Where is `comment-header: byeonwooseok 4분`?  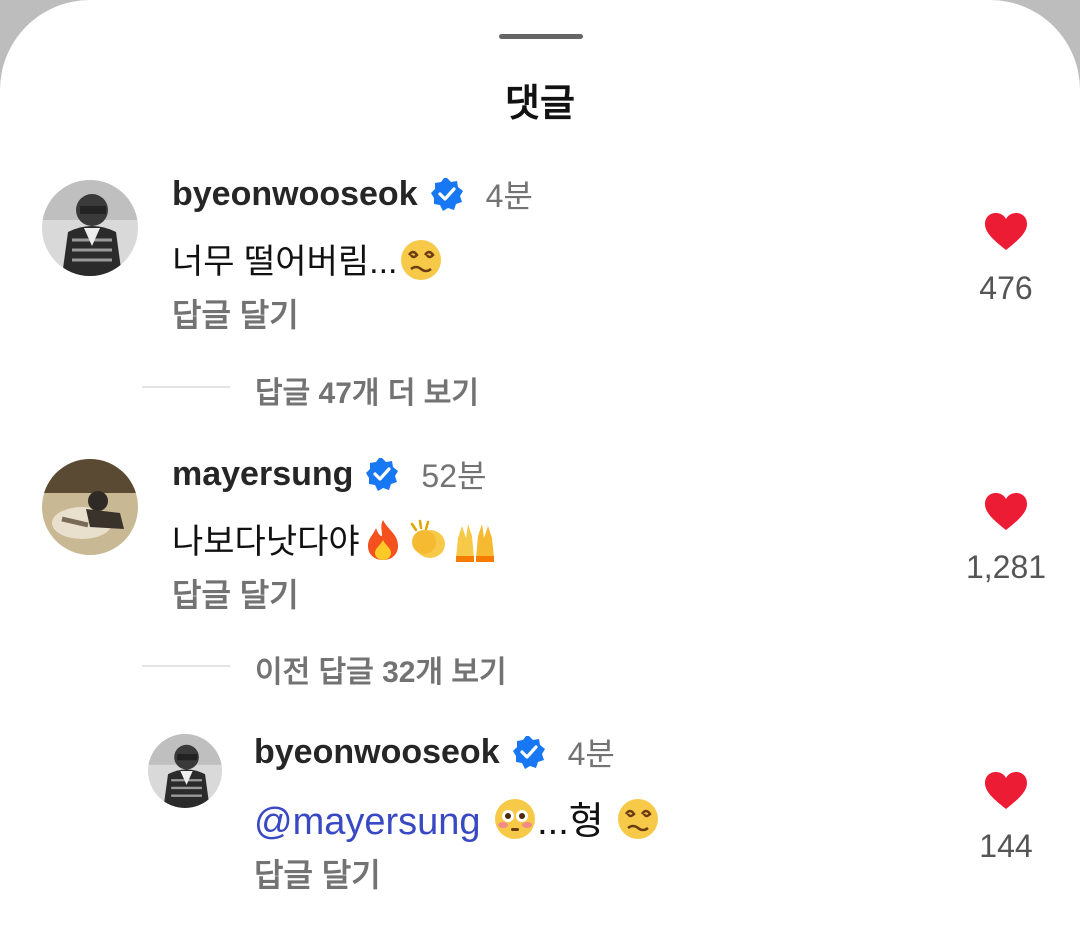
comment-header: byeonwooseok 4분 is located at coordinates (352, 194).